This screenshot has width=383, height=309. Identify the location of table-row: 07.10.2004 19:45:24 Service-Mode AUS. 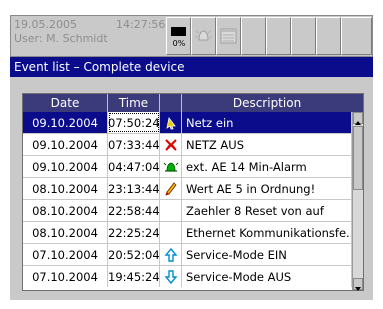
(193, 277).